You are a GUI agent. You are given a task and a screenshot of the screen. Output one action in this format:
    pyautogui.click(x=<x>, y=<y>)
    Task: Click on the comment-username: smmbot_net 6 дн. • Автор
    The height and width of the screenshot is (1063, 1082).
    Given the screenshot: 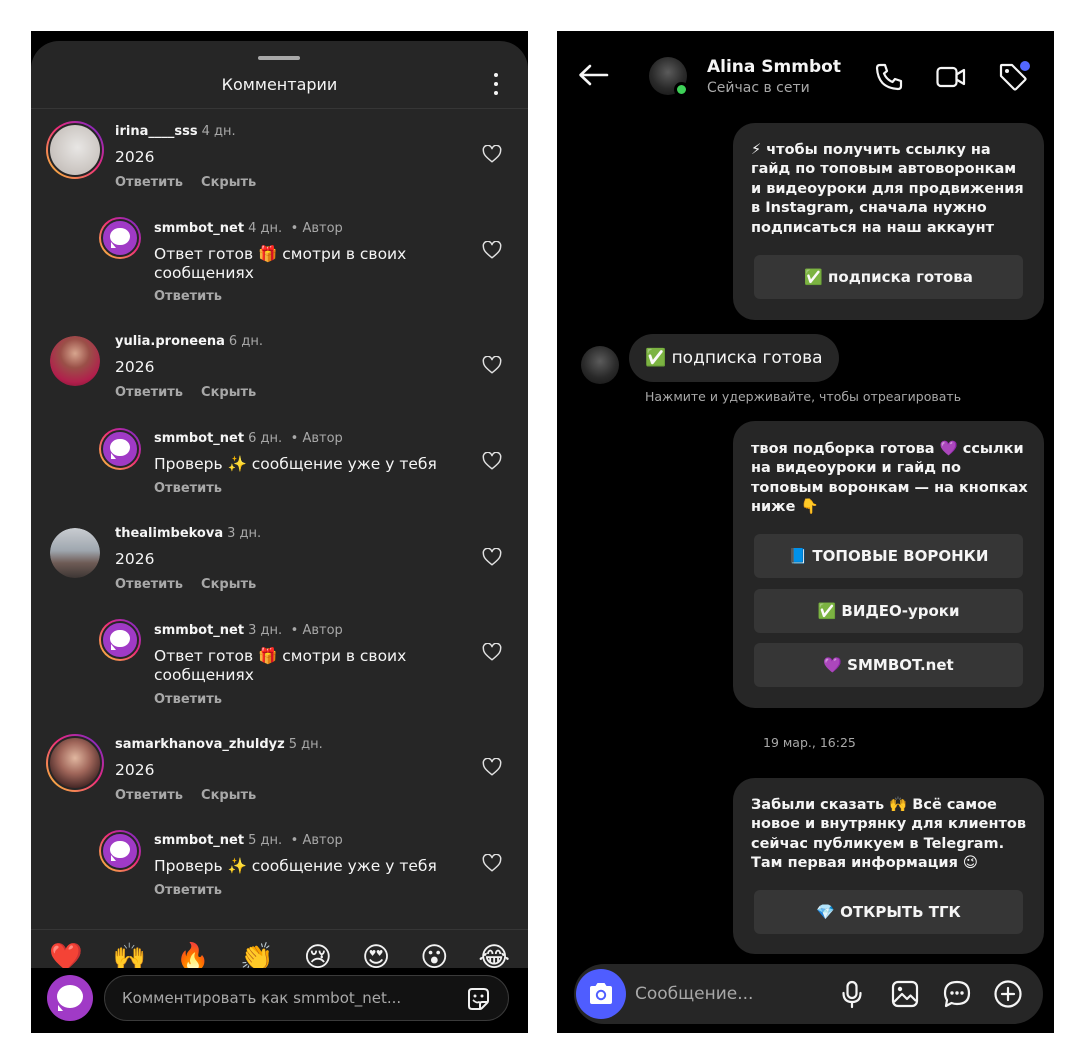 What is the action you would take?
    pyautogui.click(x=248, y=438)
    